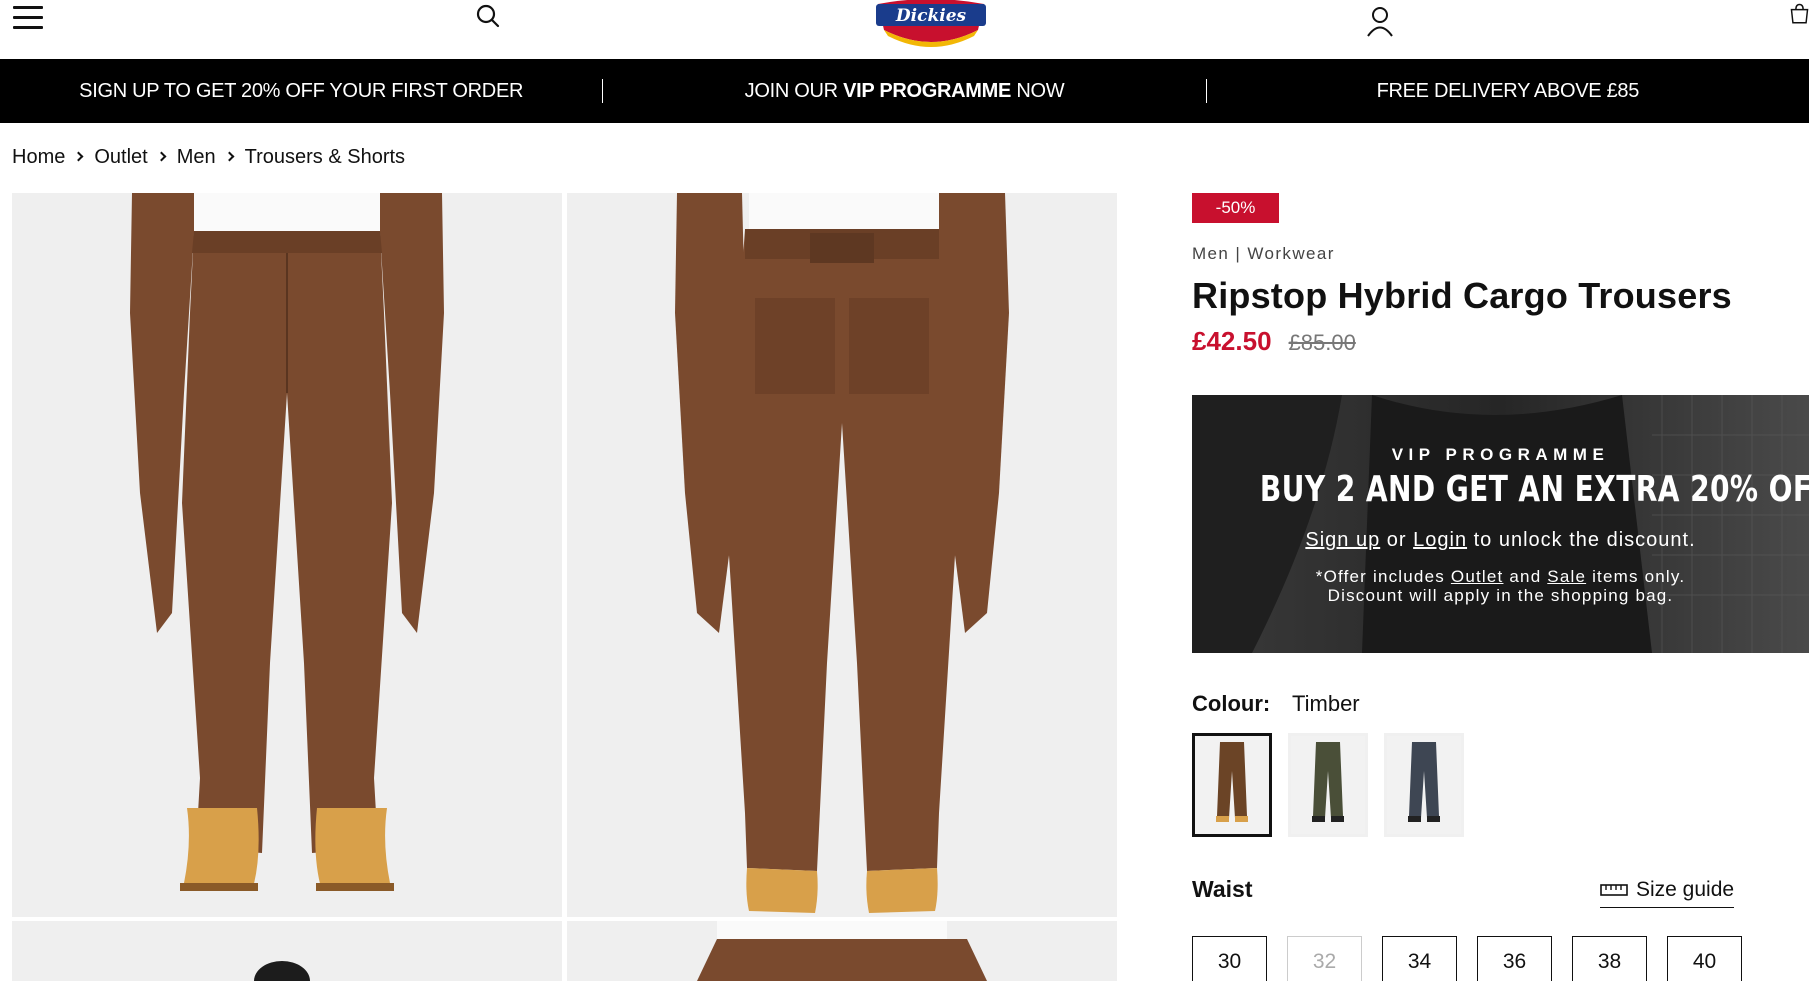 Image resolution: width=1809 pixels, height=981 pixels. I want to click on waist-label: Waist, so click(1222, 889).